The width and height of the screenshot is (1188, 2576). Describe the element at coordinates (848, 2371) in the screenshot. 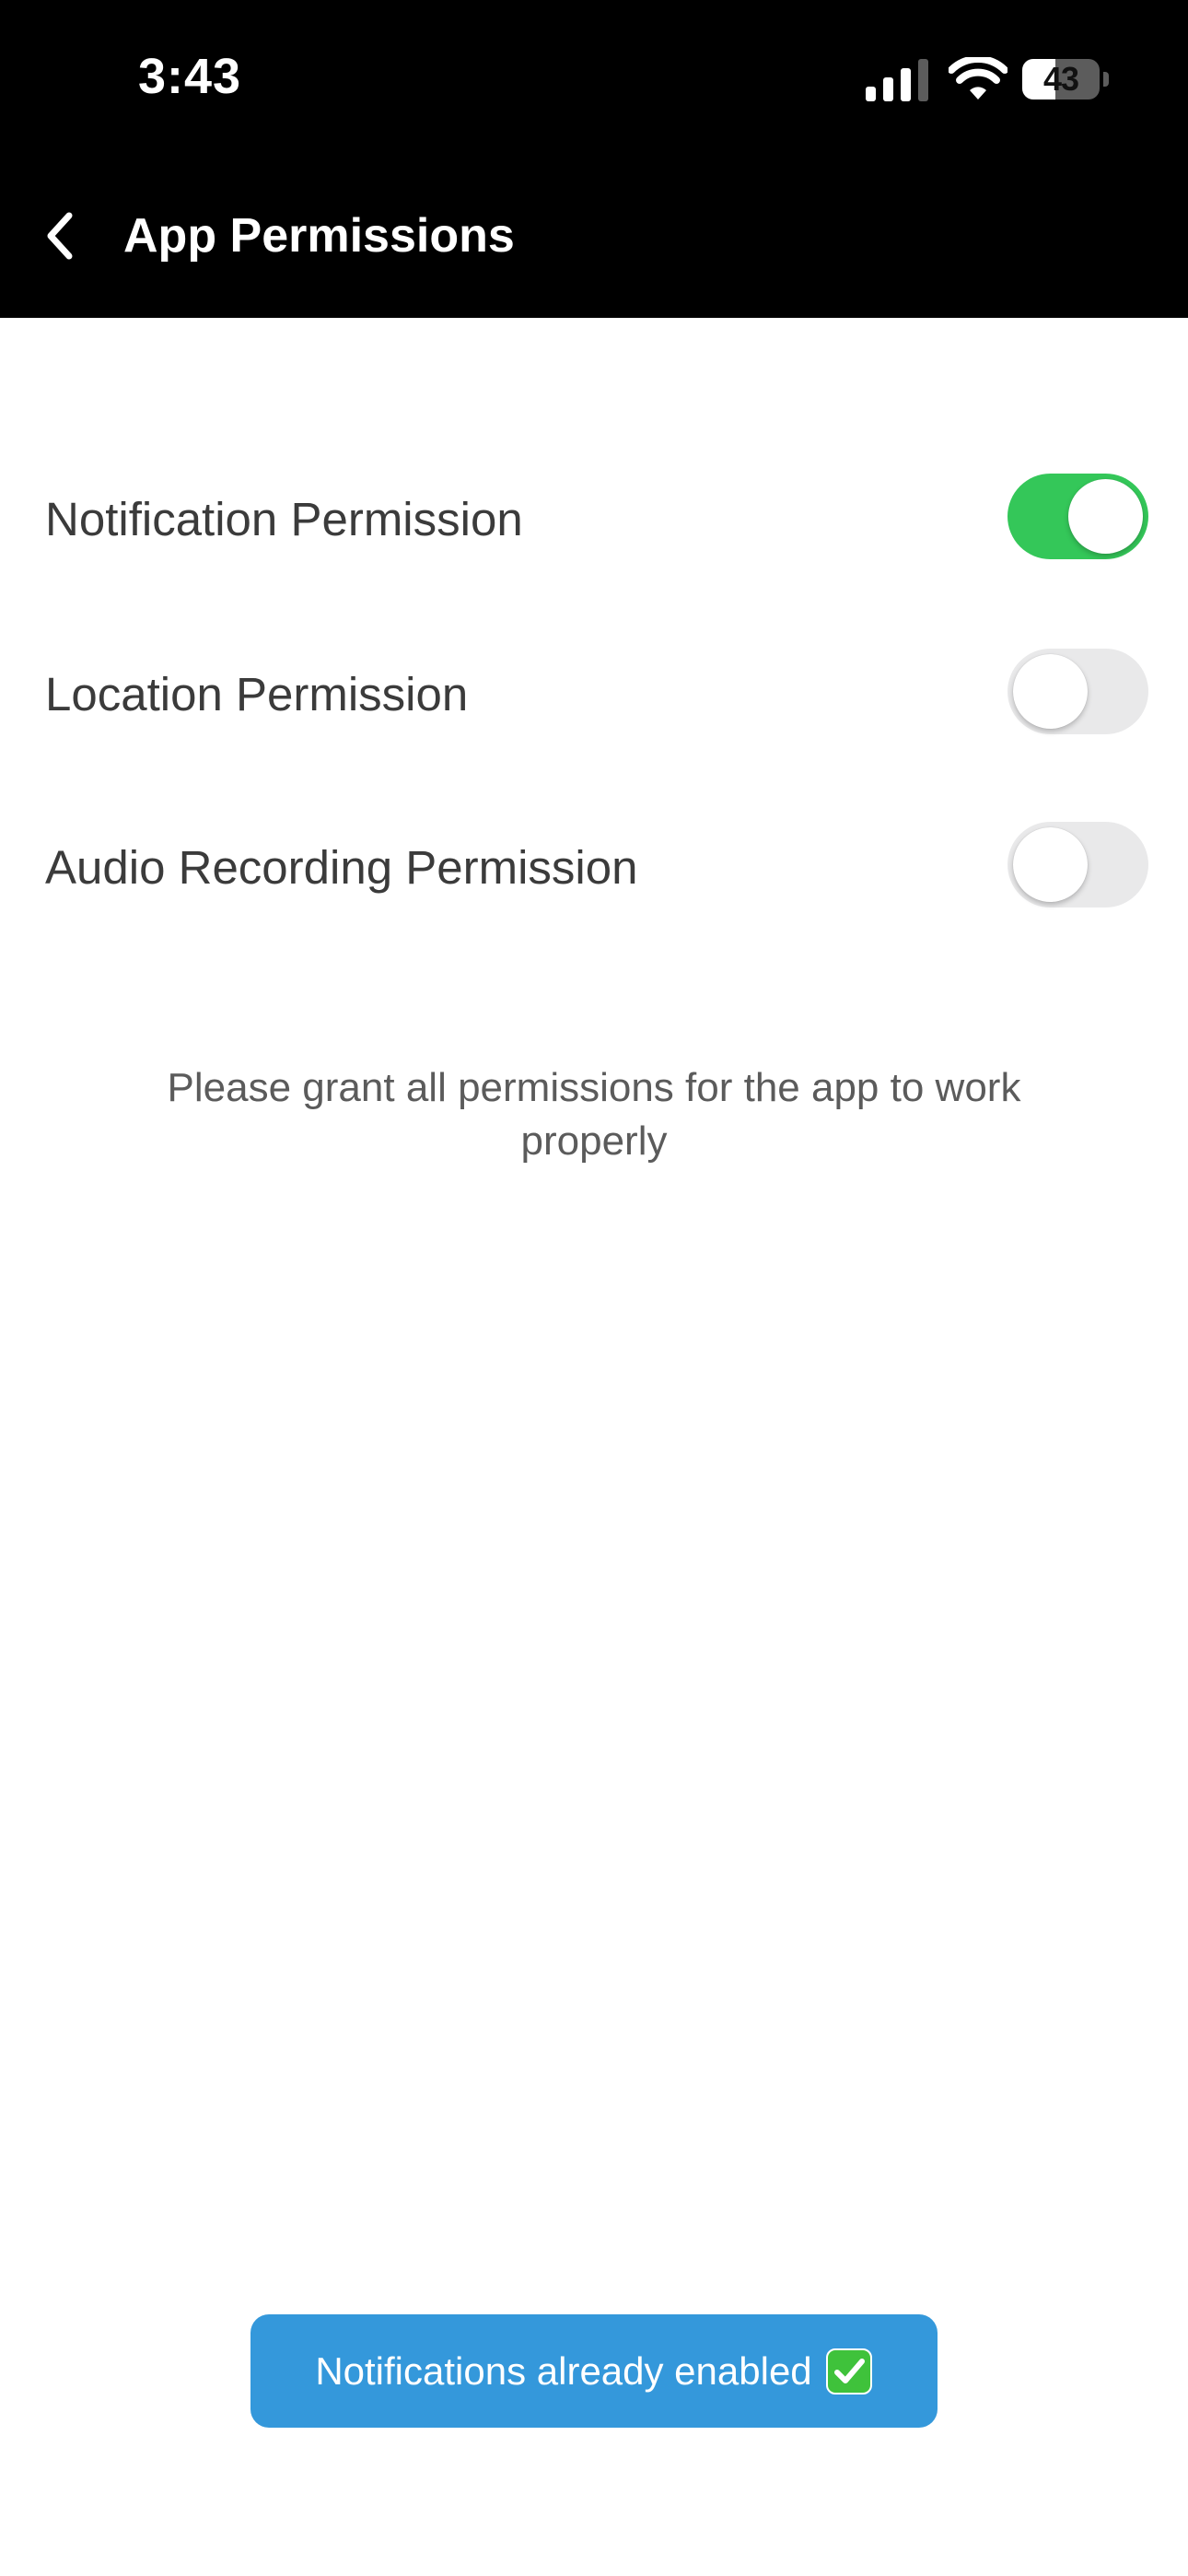

I see `check-mark-button-icon` at that location.